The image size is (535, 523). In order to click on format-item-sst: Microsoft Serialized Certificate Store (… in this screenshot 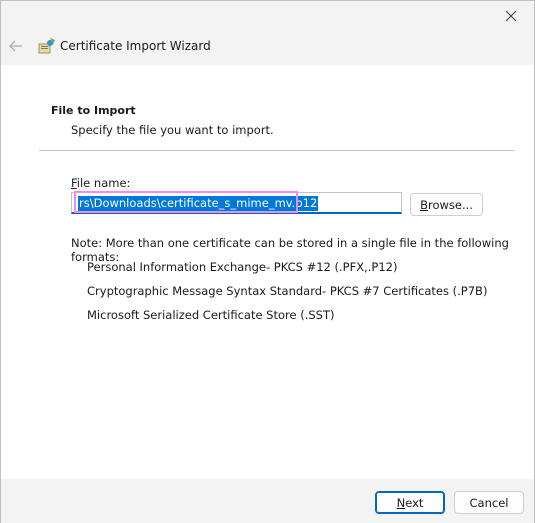, I will do `click(211, 315)`.